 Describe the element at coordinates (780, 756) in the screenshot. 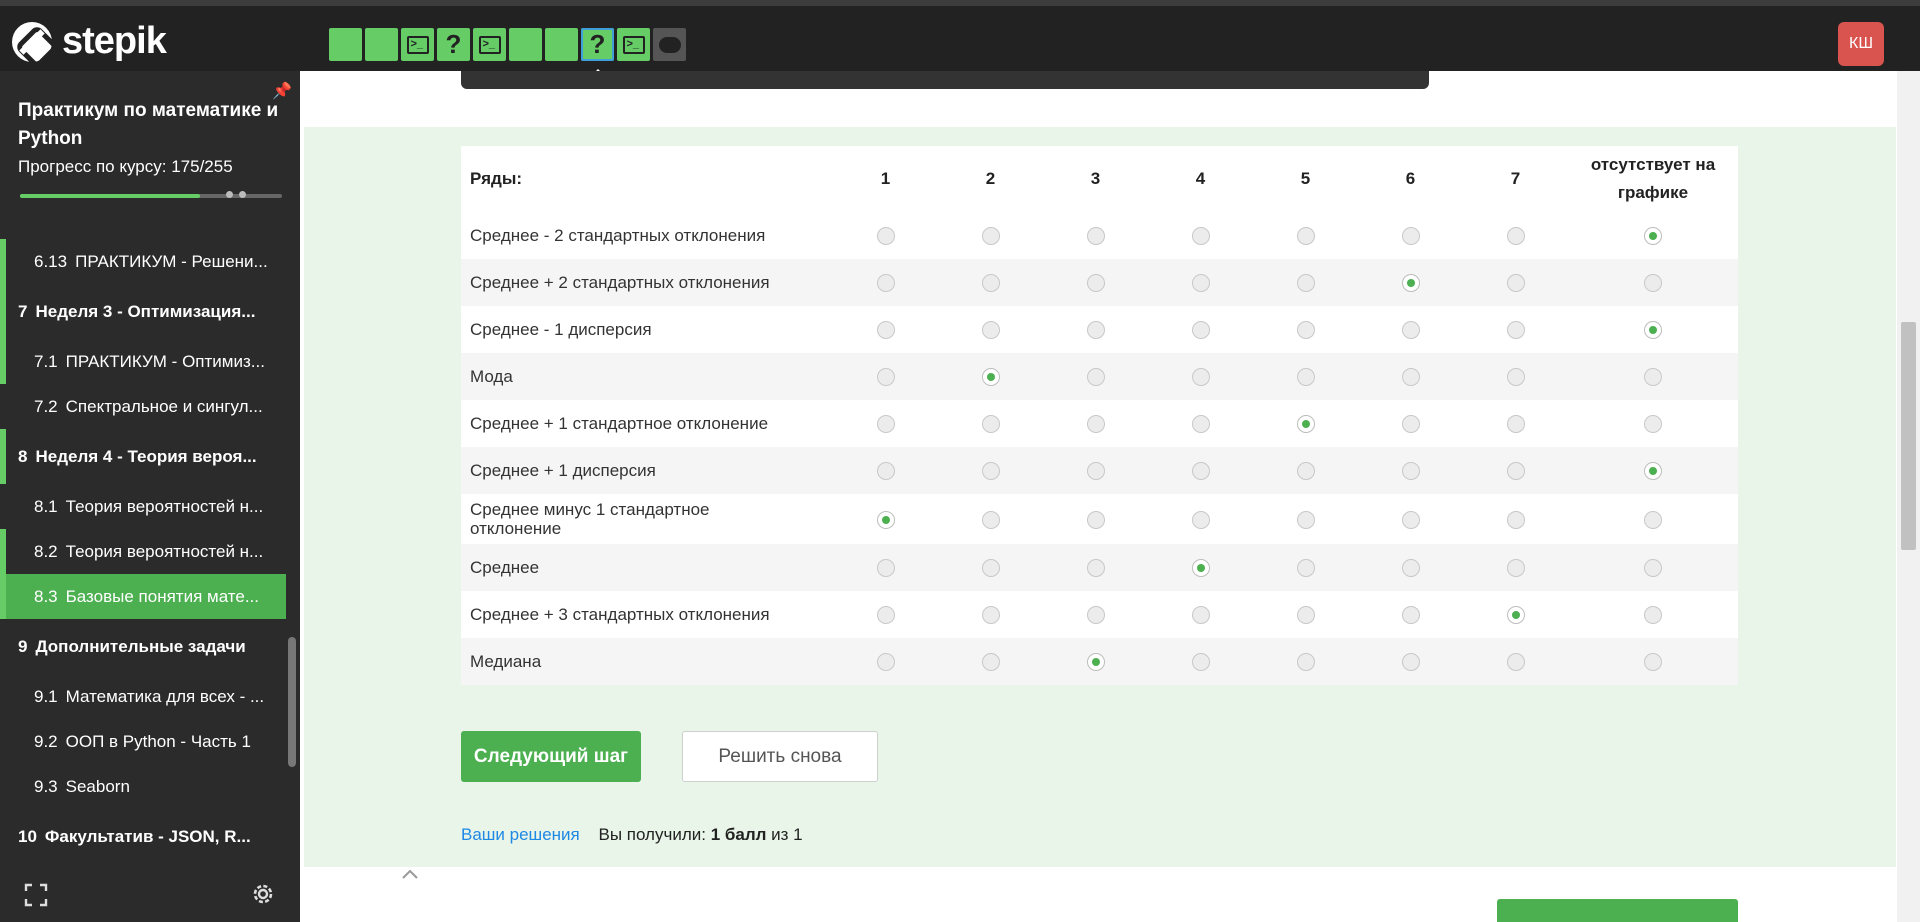

I see `solve-again-button: Решить снова` at that location.